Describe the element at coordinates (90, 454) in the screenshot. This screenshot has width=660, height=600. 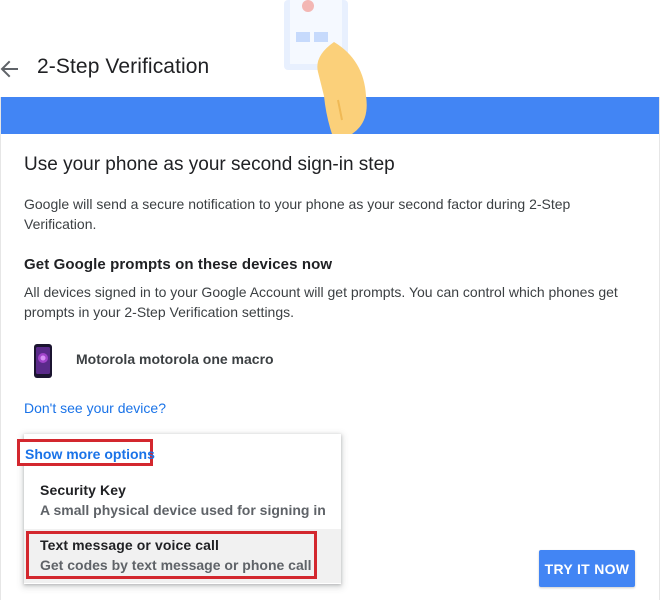
I see `show-more-options-label: Show more options` at that location.